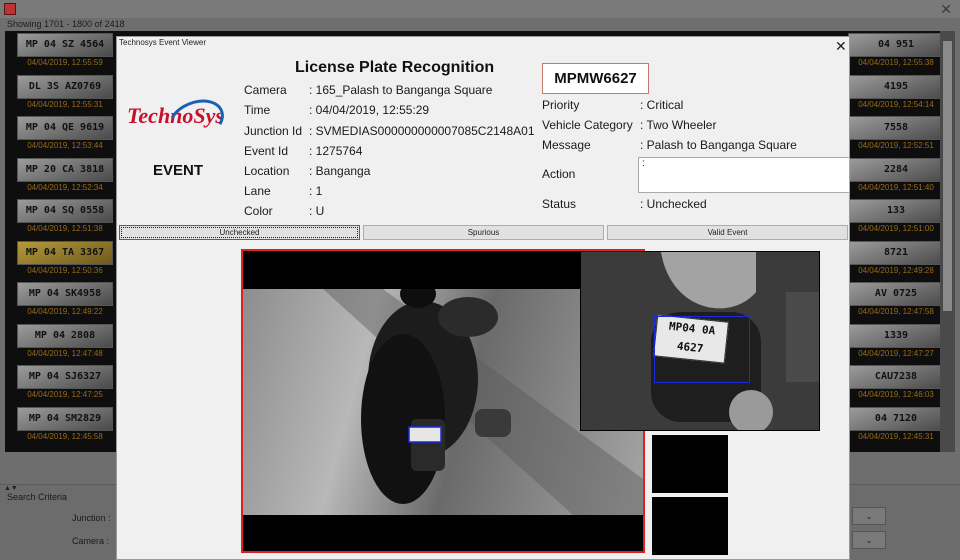 This screenshot has height=560, width=960. What do you see at coordinates (178, 121) in the screenshot?
I see `technosys-logo: TechnoSys` at bounding box center [178, 121].